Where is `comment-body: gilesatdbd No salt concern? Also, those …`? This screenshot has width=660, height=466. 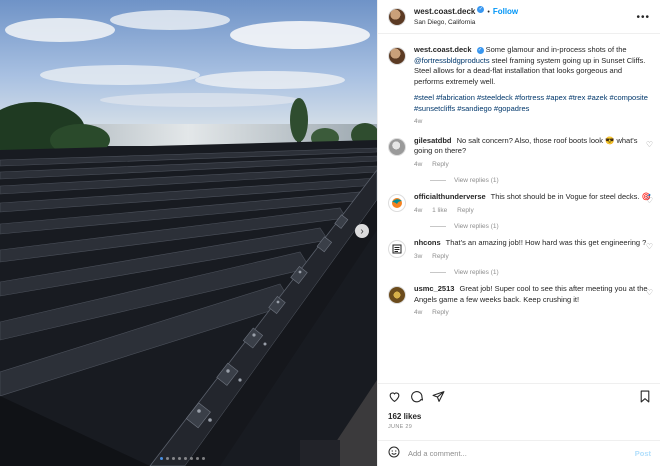
comment-body: gilesatdbd No salt concern? Also, those … is located at coordinates (532, 153).